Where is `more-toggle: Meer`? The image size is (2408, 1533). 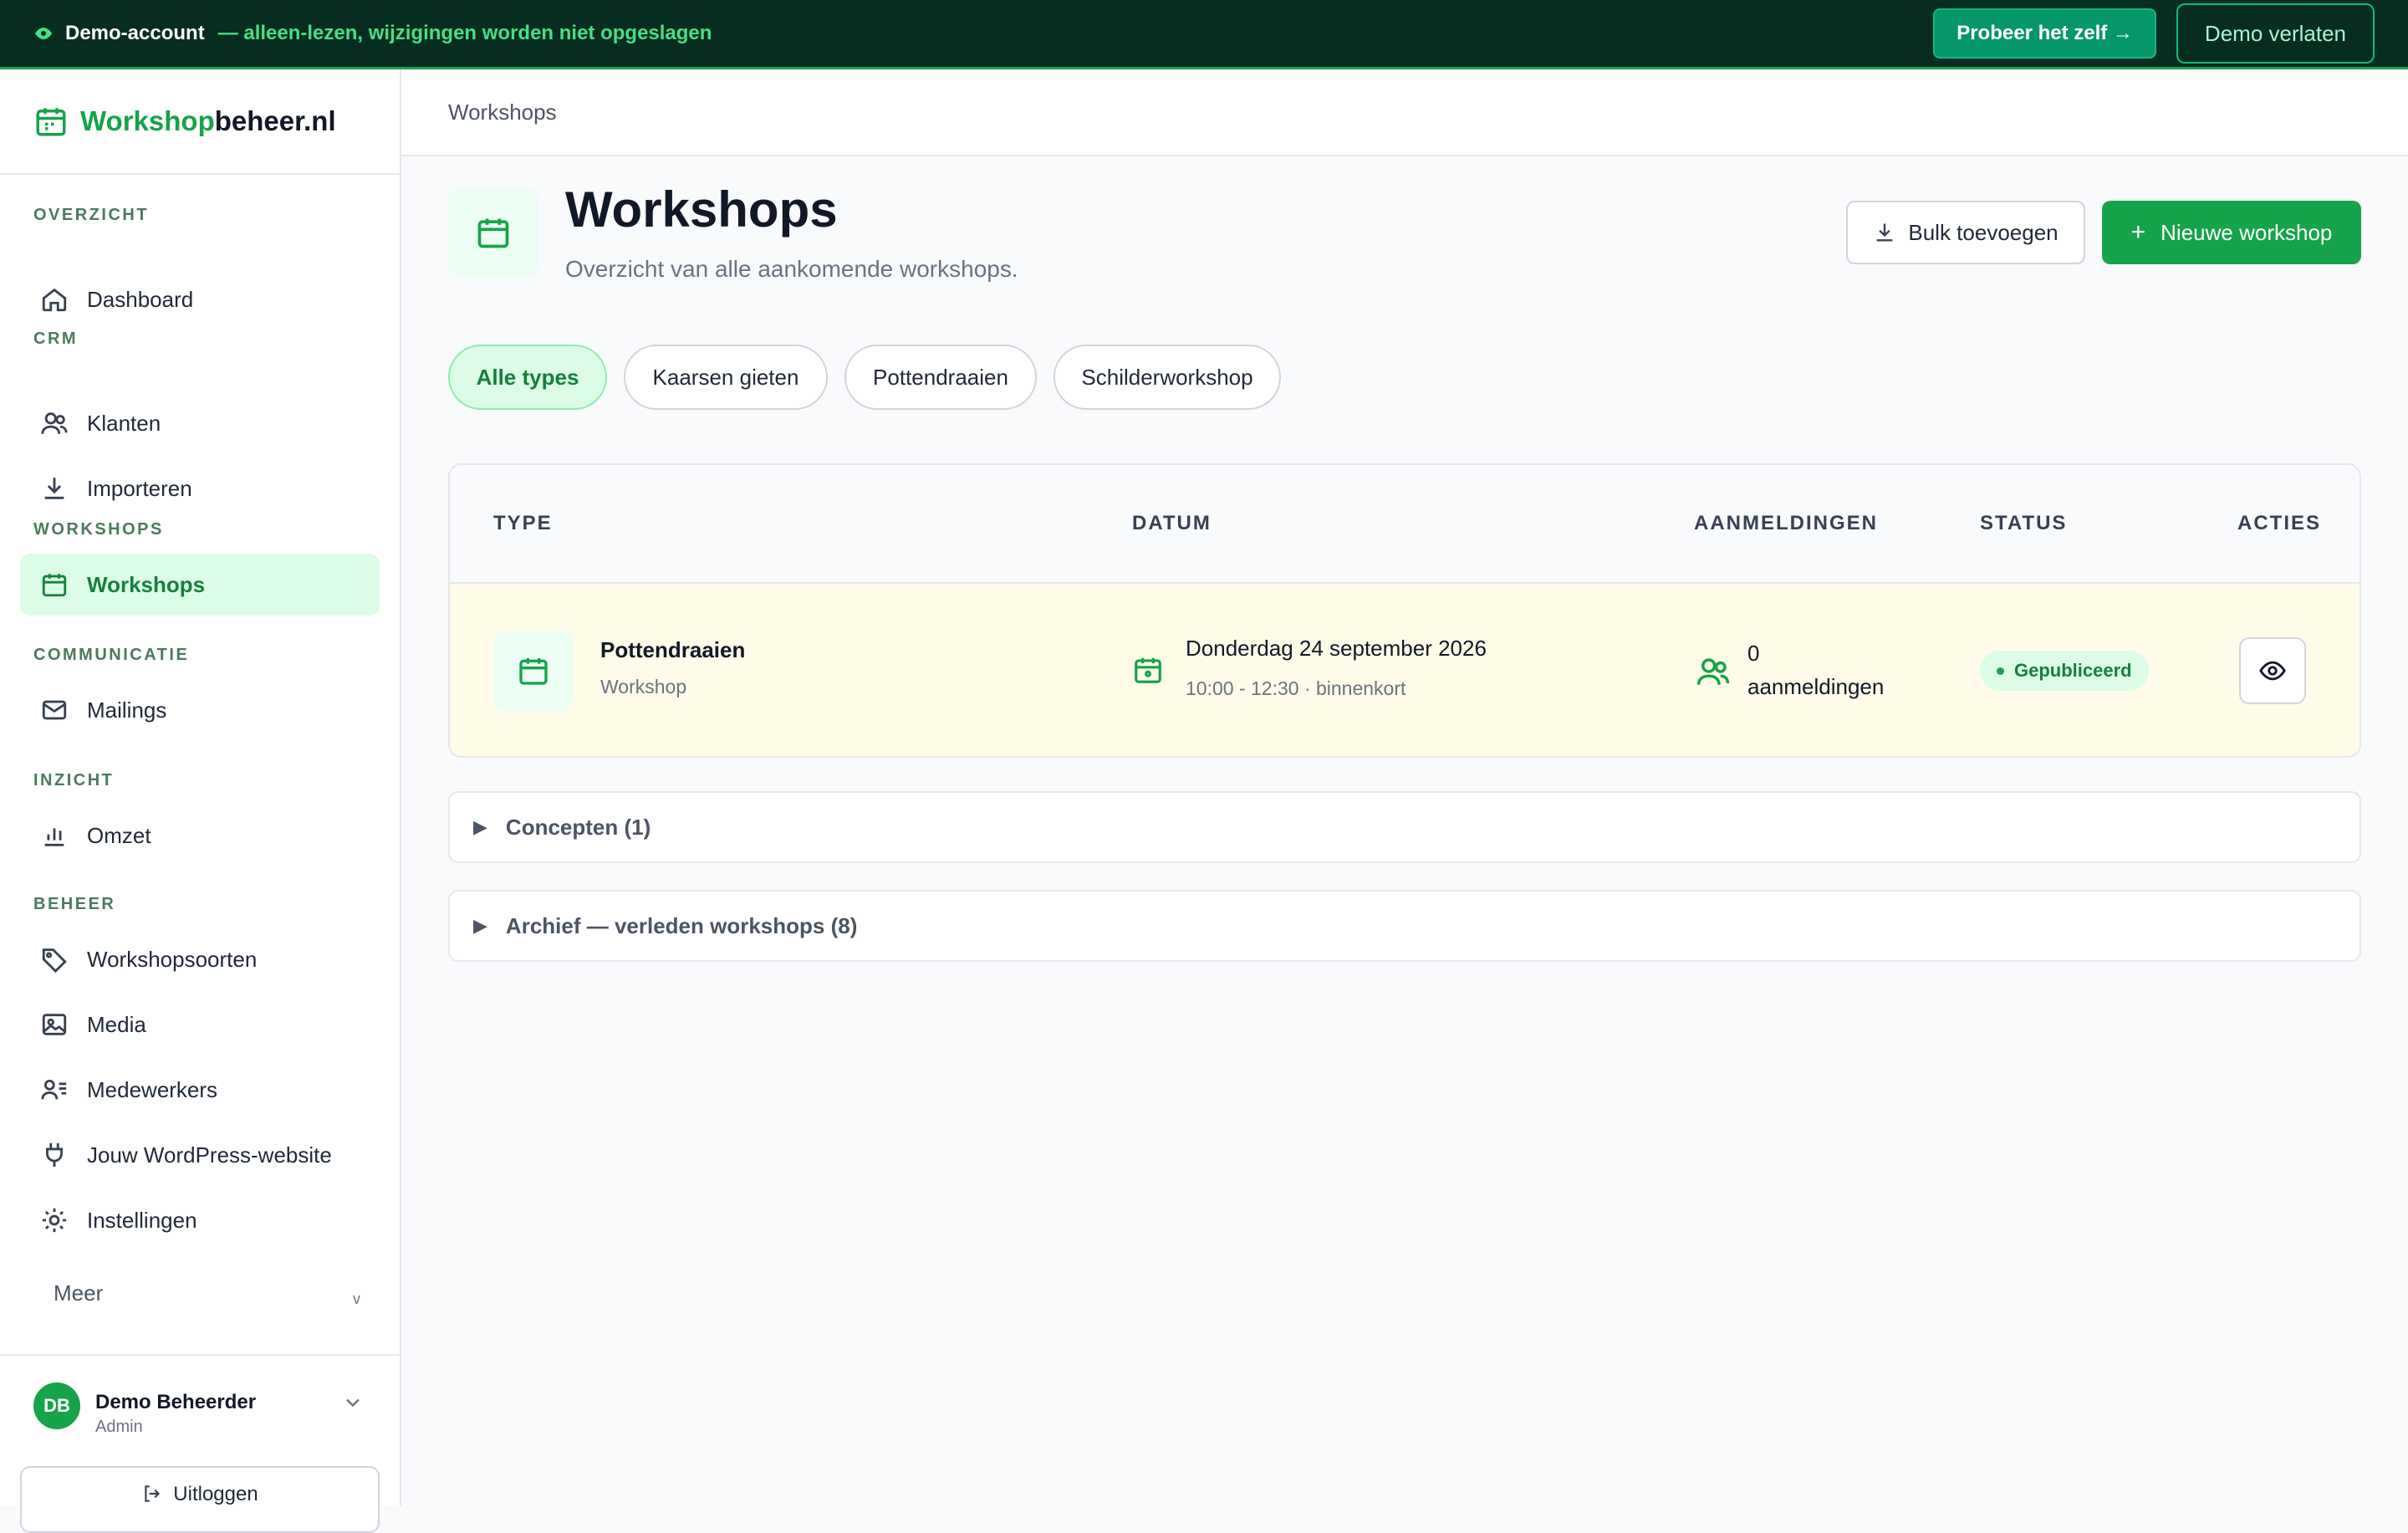 more-toggle: Meer is located at coordinates (79, 1293).